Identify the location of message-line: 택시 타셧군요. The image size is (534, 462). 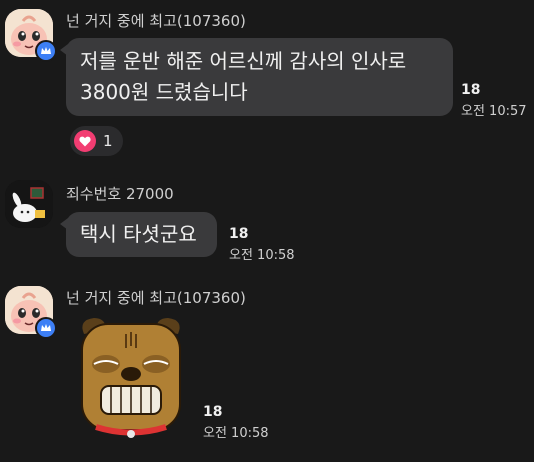
(138, 234).